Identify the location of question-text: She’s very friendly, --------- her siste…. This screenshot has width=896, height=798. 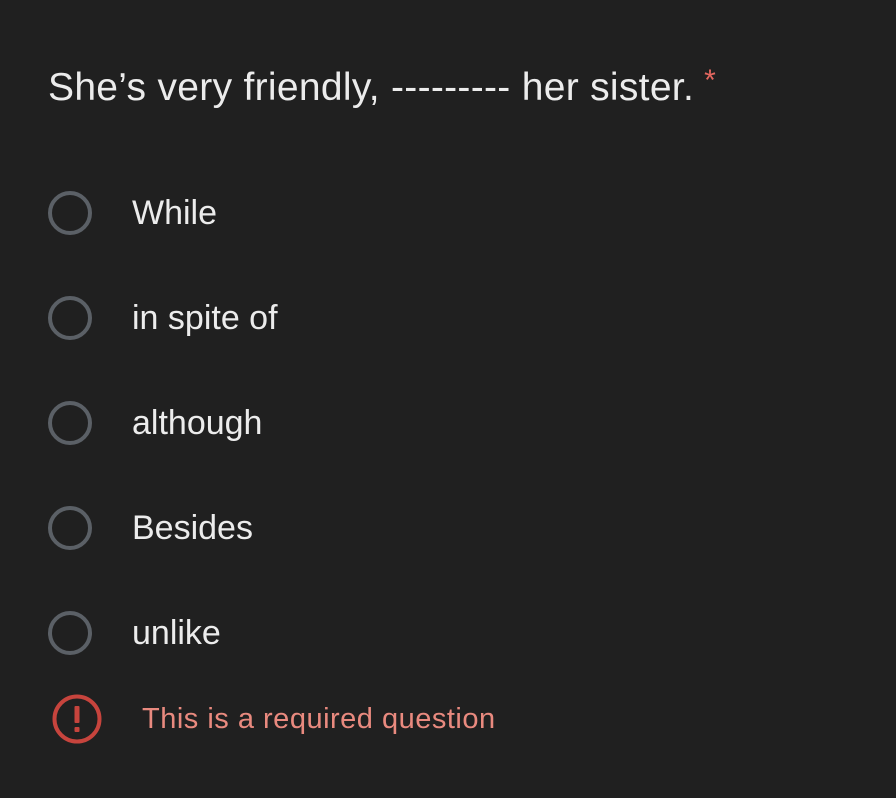
(371, 87).